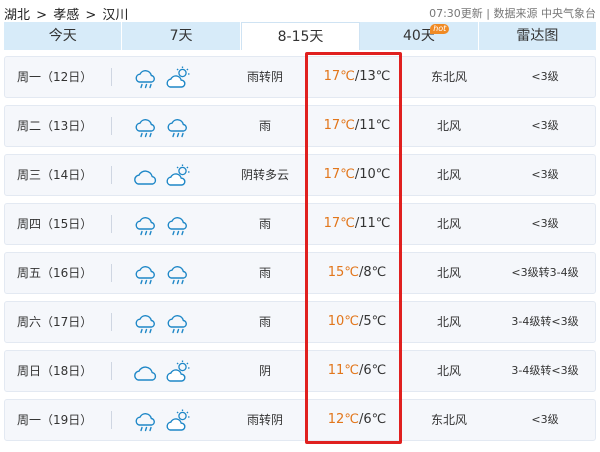 The width and height of the screenshot is (600, 452). I want to click on low-temperature: /10℃, so click(372, 174).